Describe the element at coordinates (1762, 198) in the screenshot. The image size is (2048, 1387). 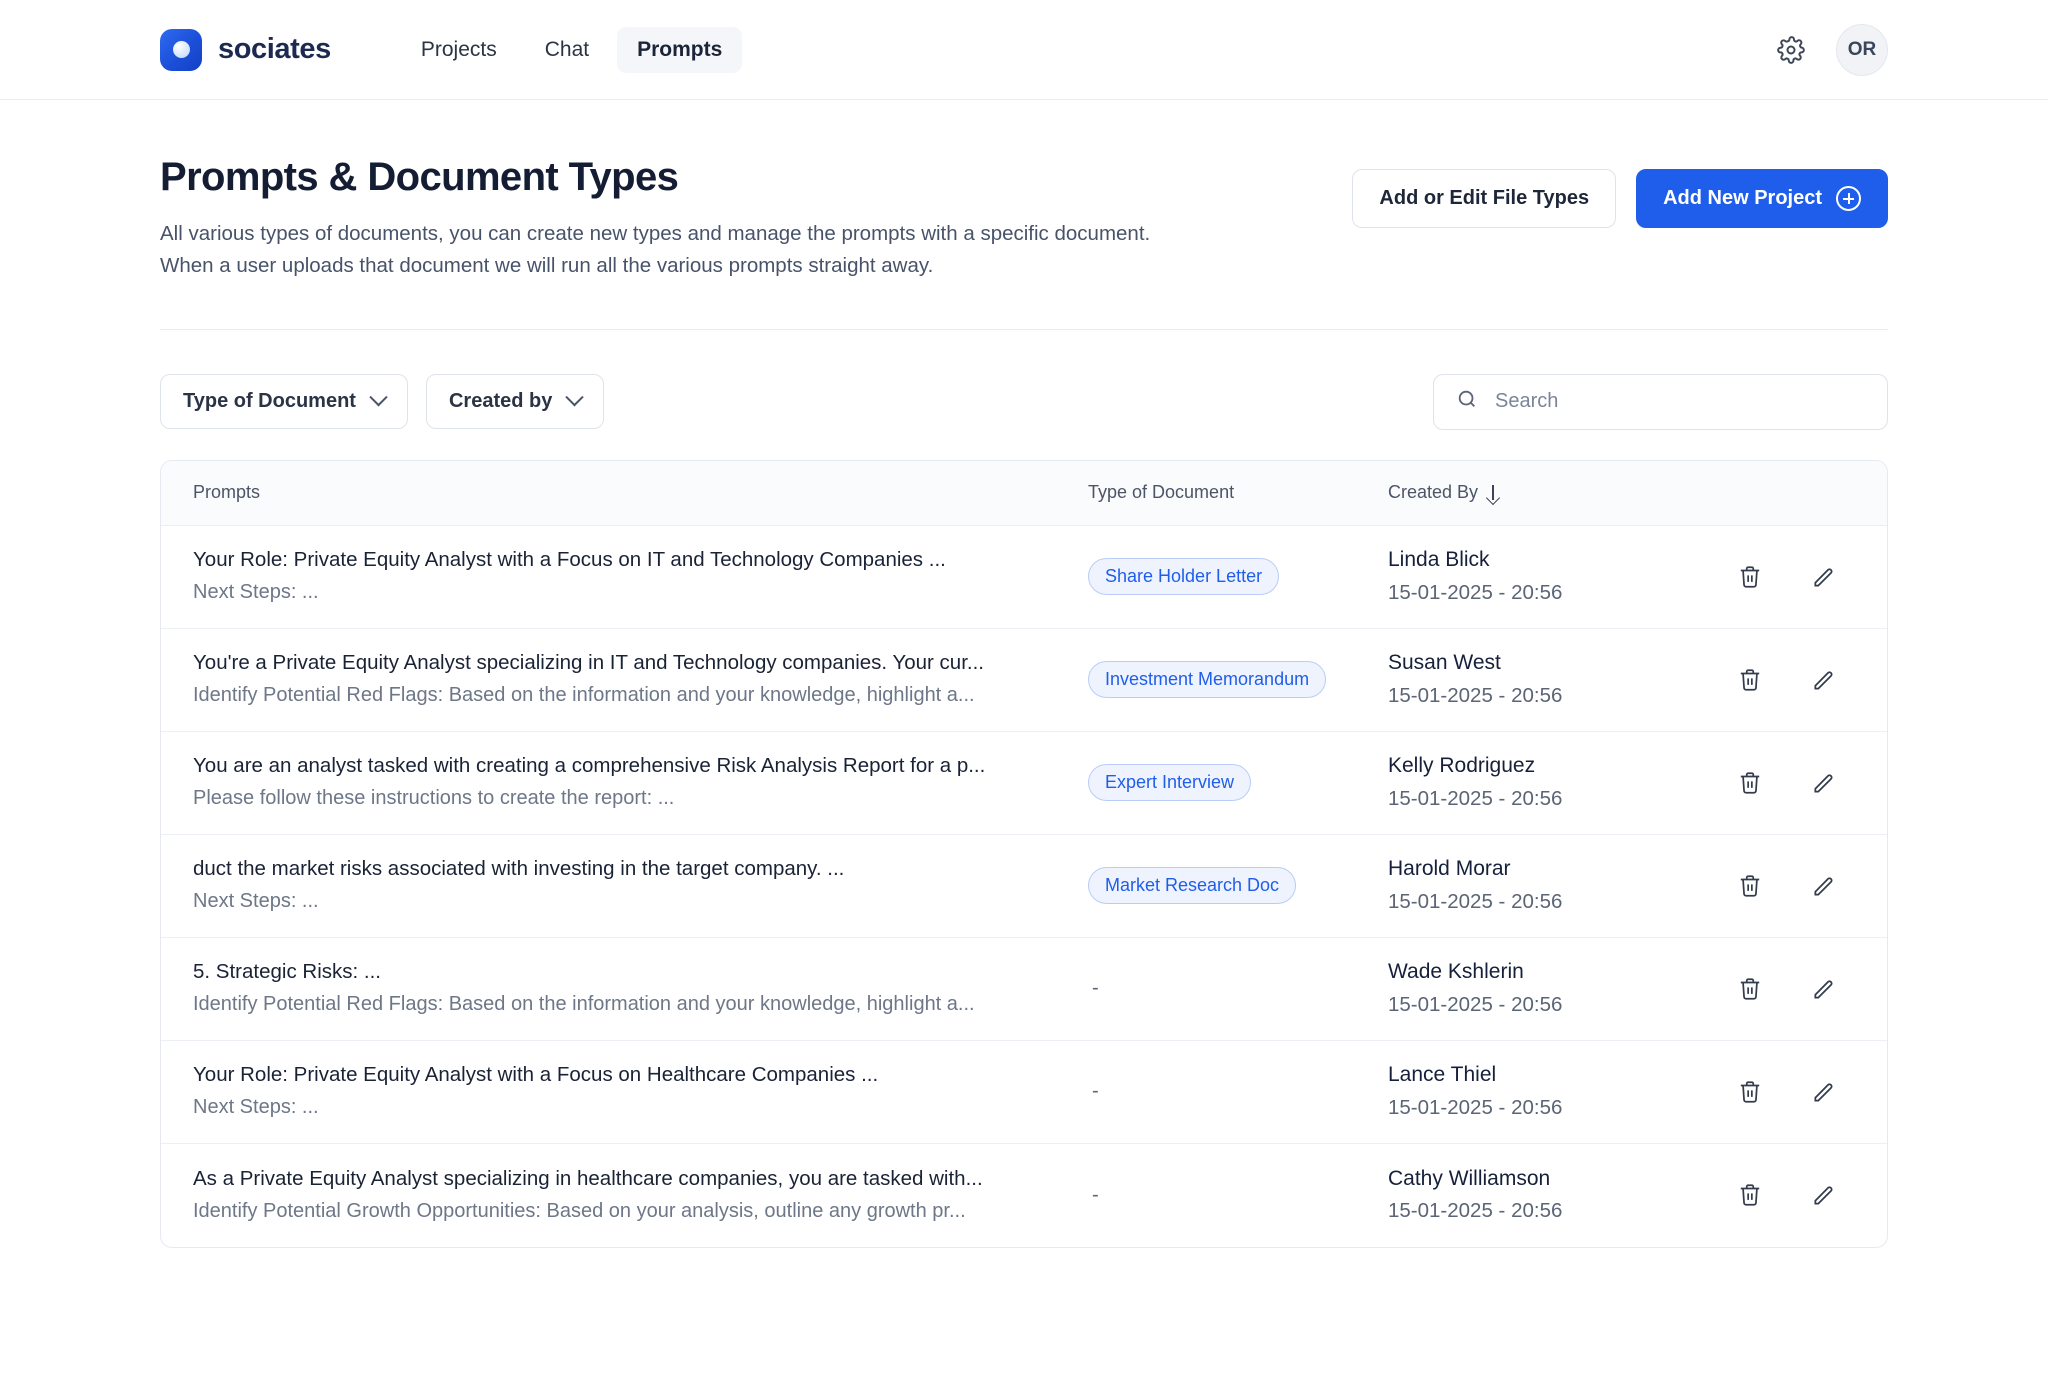
I see `add-new-project-button: Add New Project` at that location.